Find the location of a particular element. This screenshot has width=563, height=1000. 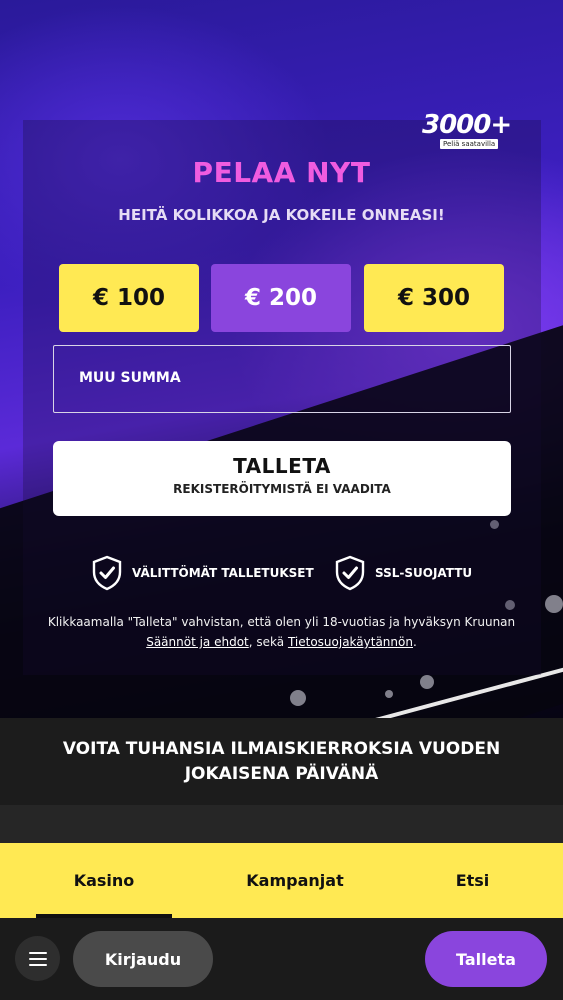

amount-button-100: € 100 is located at coordinates (129, 298).